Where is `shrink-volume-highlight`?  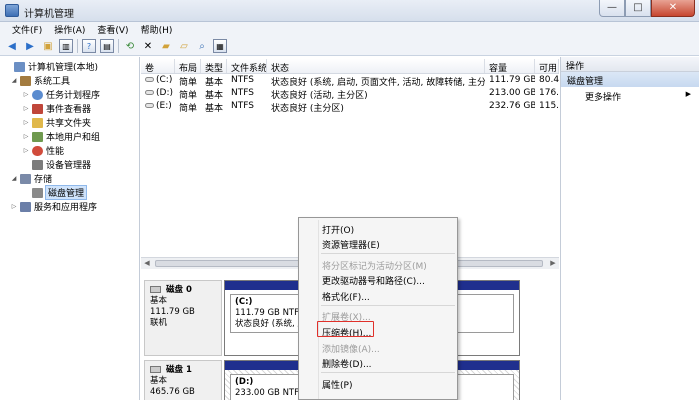
shrink-volume-highlight is located at coordinates (345, 329).